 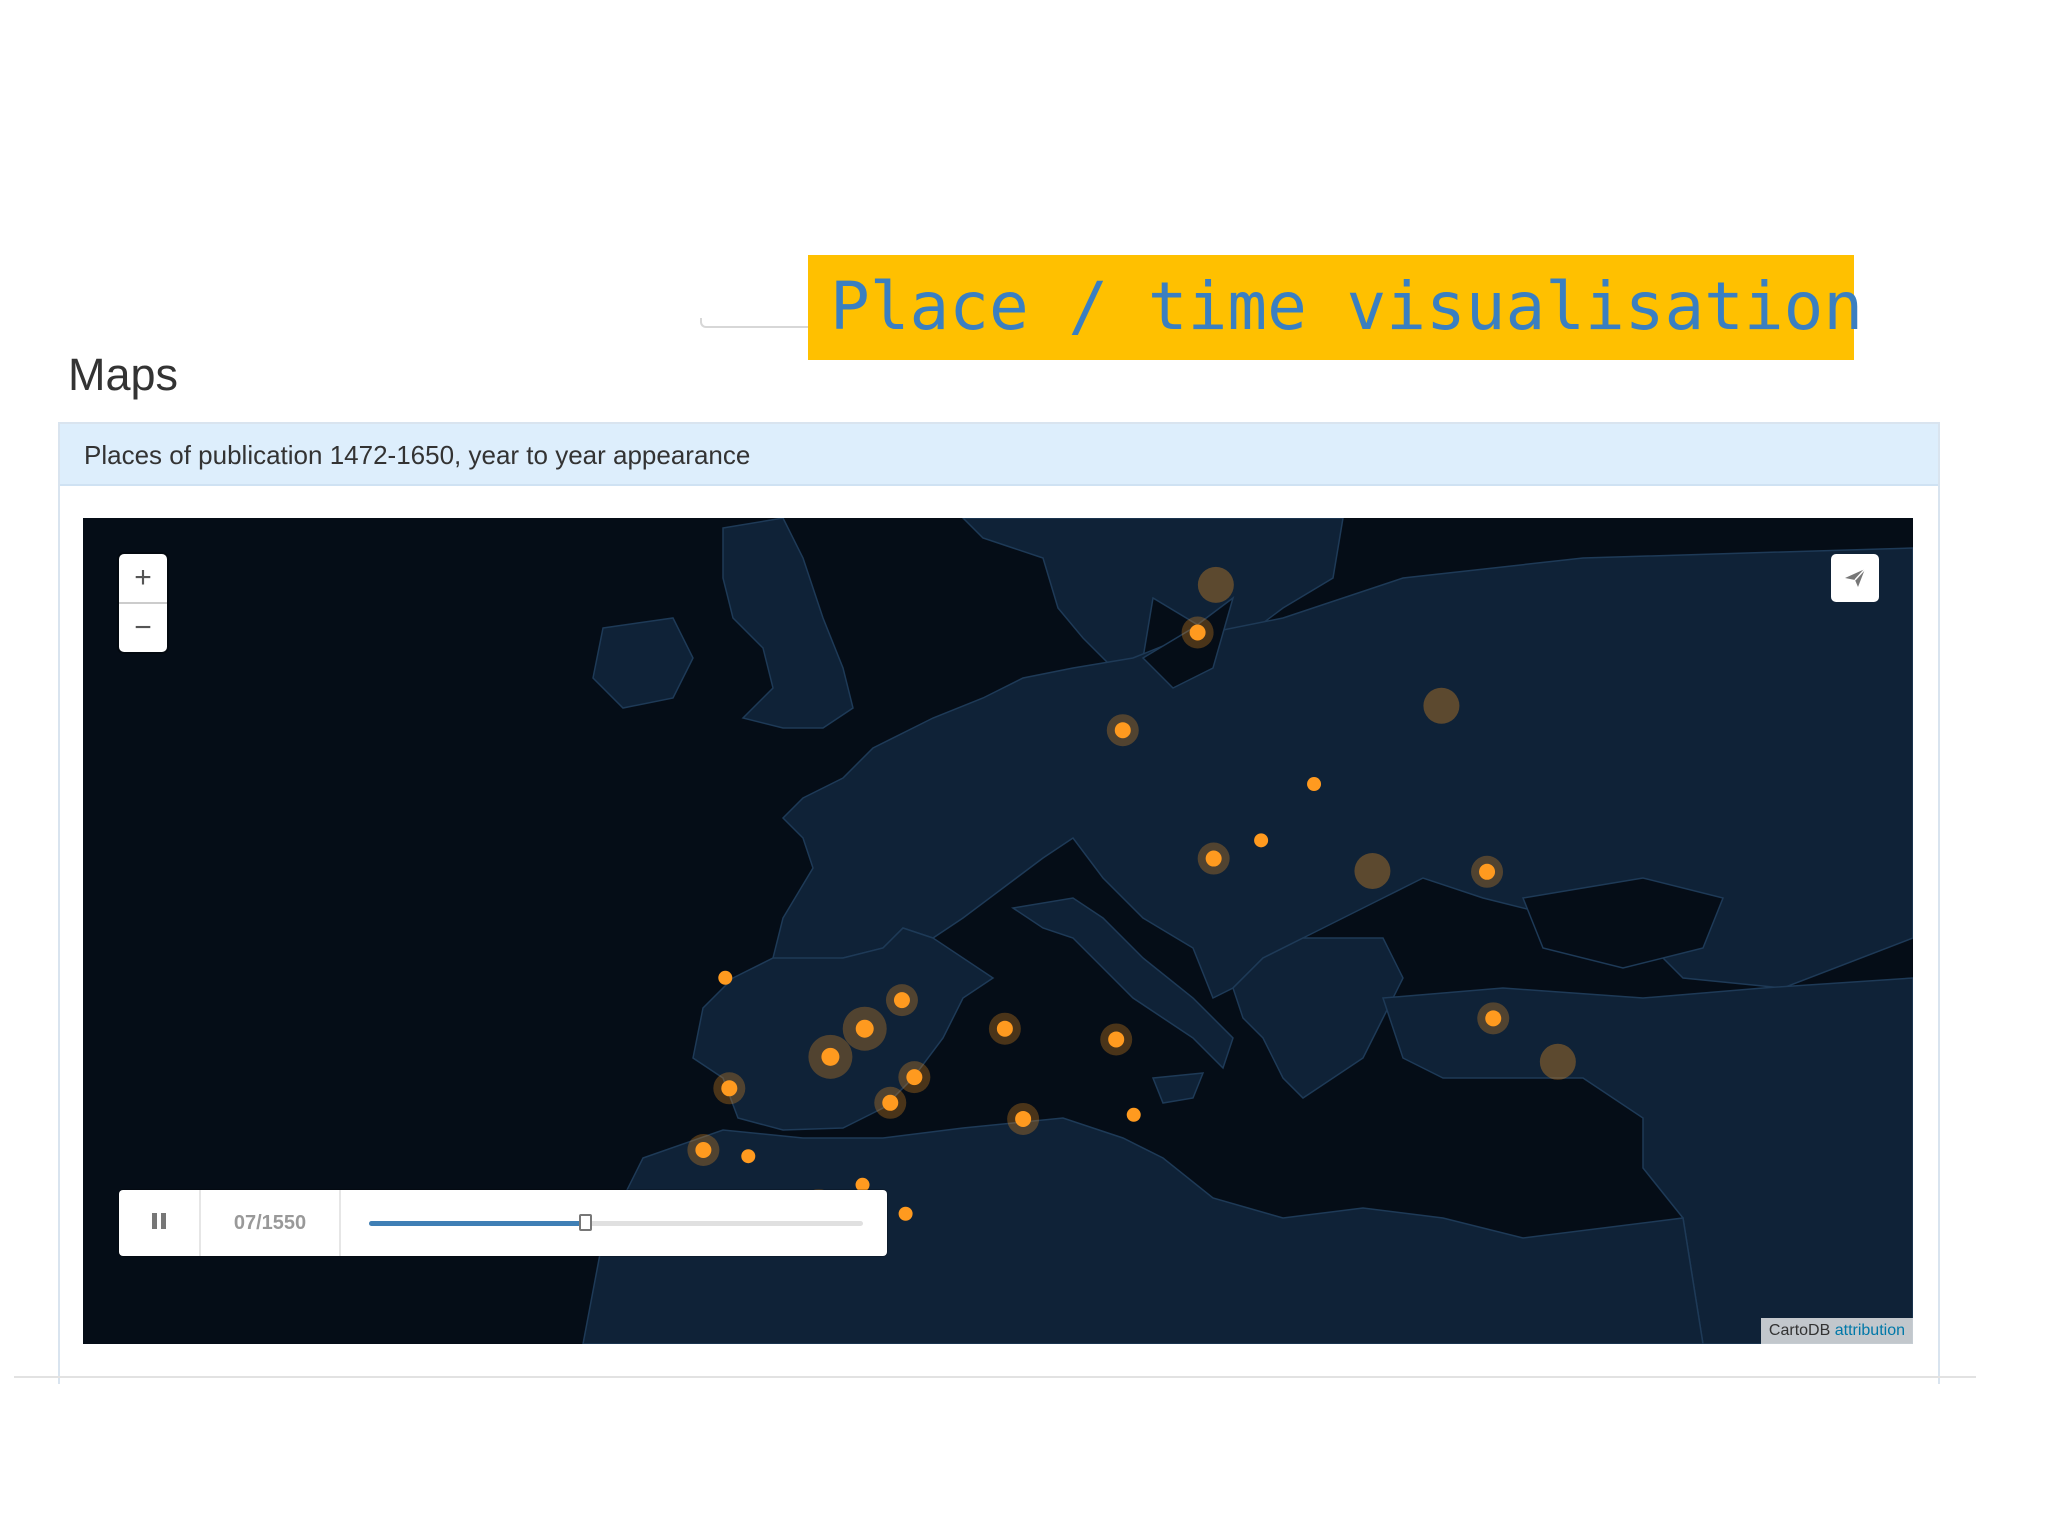 What do you see at coordinates (788, 623) in the screenshot?
I see `land-britain` at bounding box center [788, 623].